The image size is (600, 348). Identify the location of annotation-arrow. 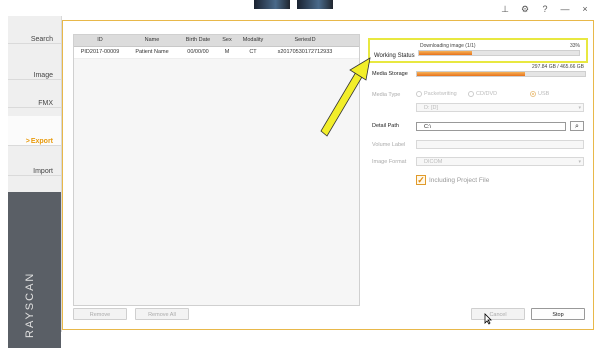
(345, 97).